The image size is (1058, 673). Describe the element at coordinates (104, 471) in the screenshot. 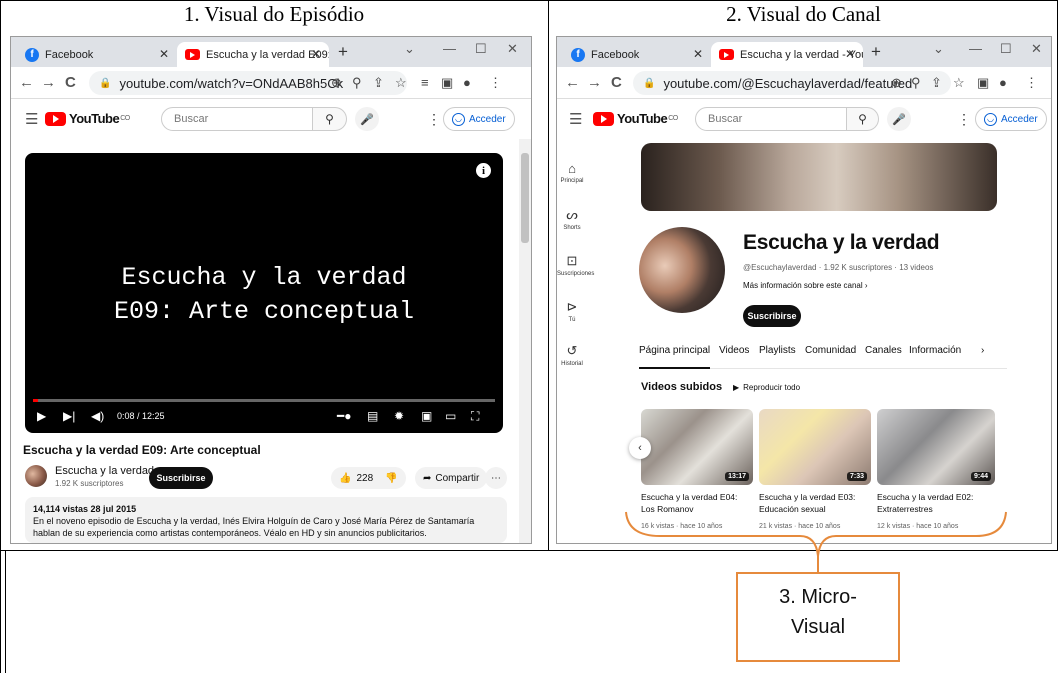

I see `channel-name: Escucha y la verdad` at that location.